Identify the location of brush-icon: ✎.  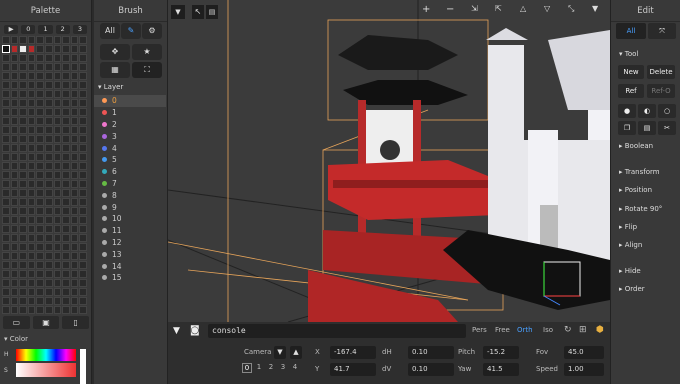
(131, 31).